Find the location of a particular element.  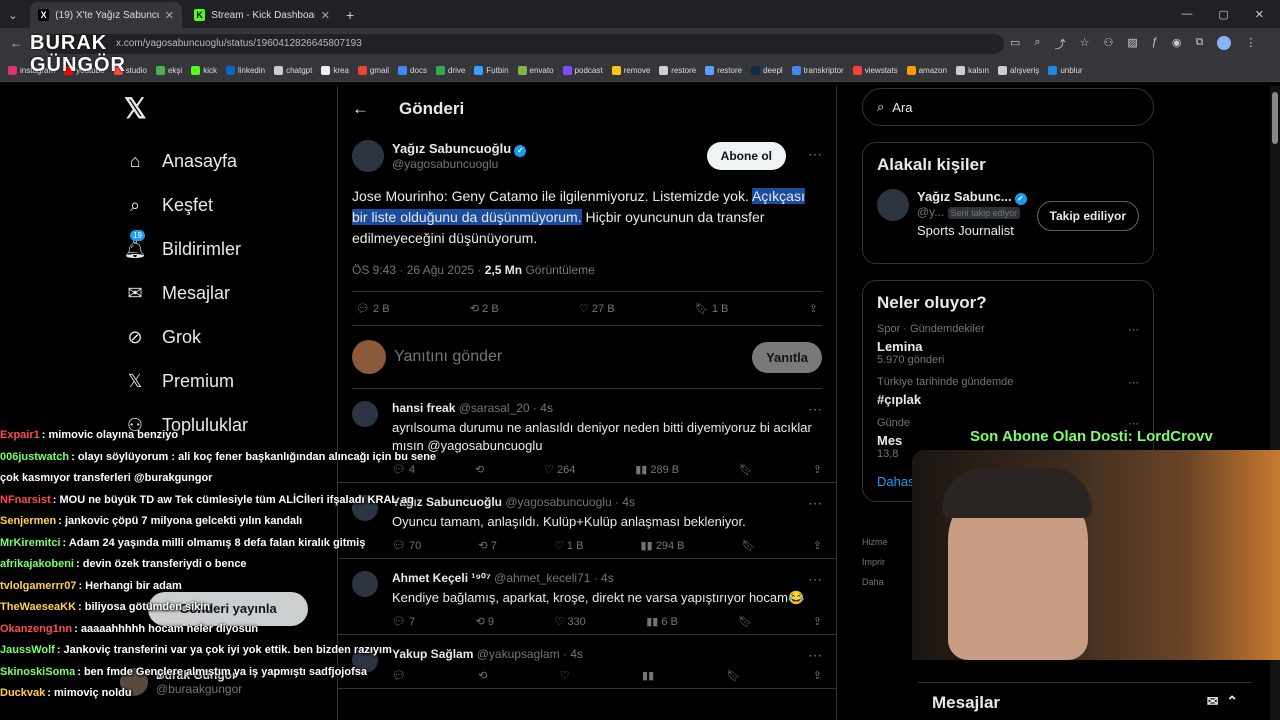

author-handle: @yagosabuncuoglu is located at coordinates (459, 164).